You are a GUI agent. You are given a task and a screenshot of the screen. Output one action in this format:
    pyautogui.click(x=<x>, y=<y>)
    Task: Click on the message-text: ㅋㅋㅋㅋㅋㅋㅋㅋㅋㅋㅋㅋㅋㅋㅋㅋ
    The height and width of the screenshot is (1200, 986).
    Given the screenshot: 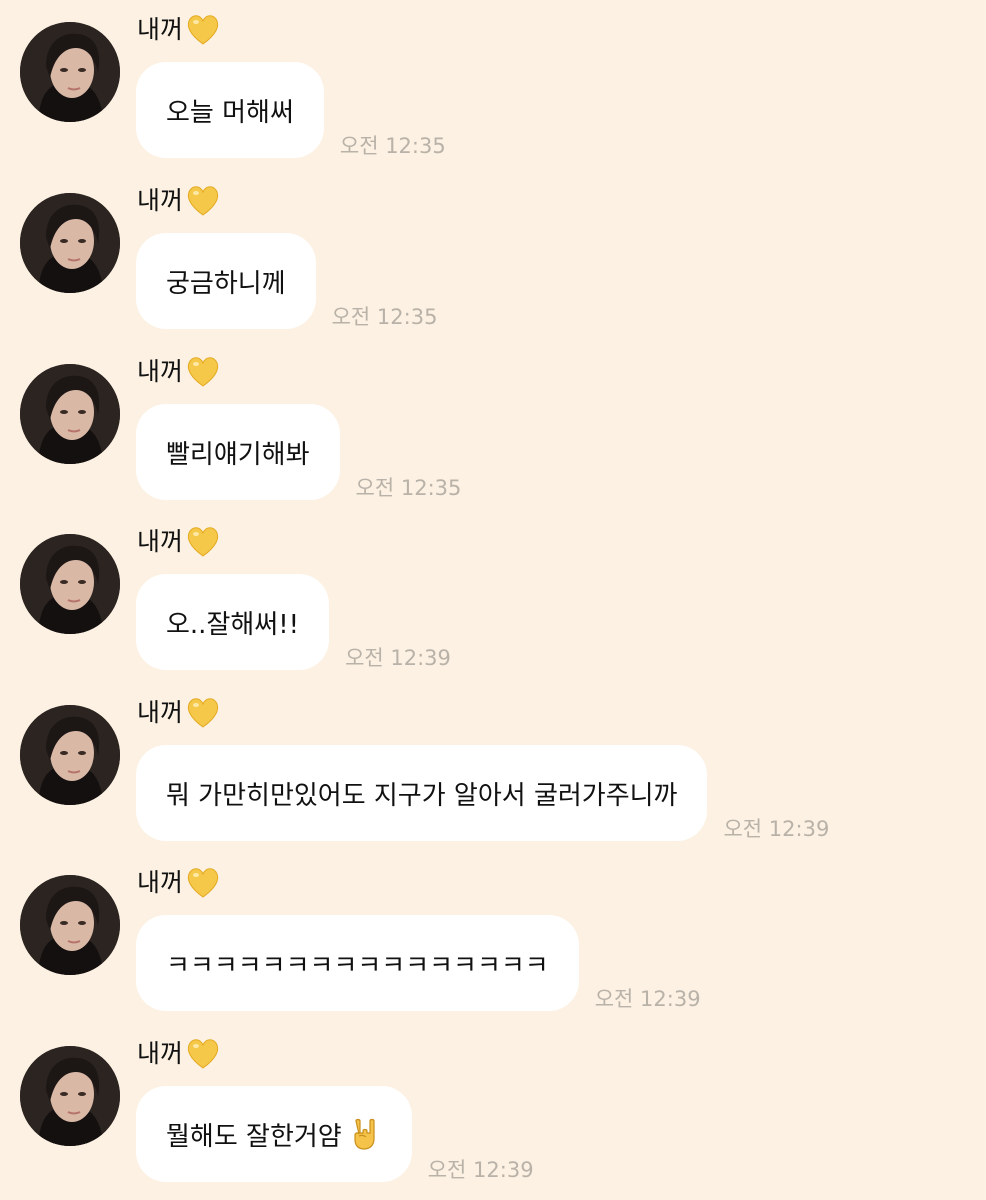 What is the action you would take?
    pyautogui.click(x=357, y=965)
    